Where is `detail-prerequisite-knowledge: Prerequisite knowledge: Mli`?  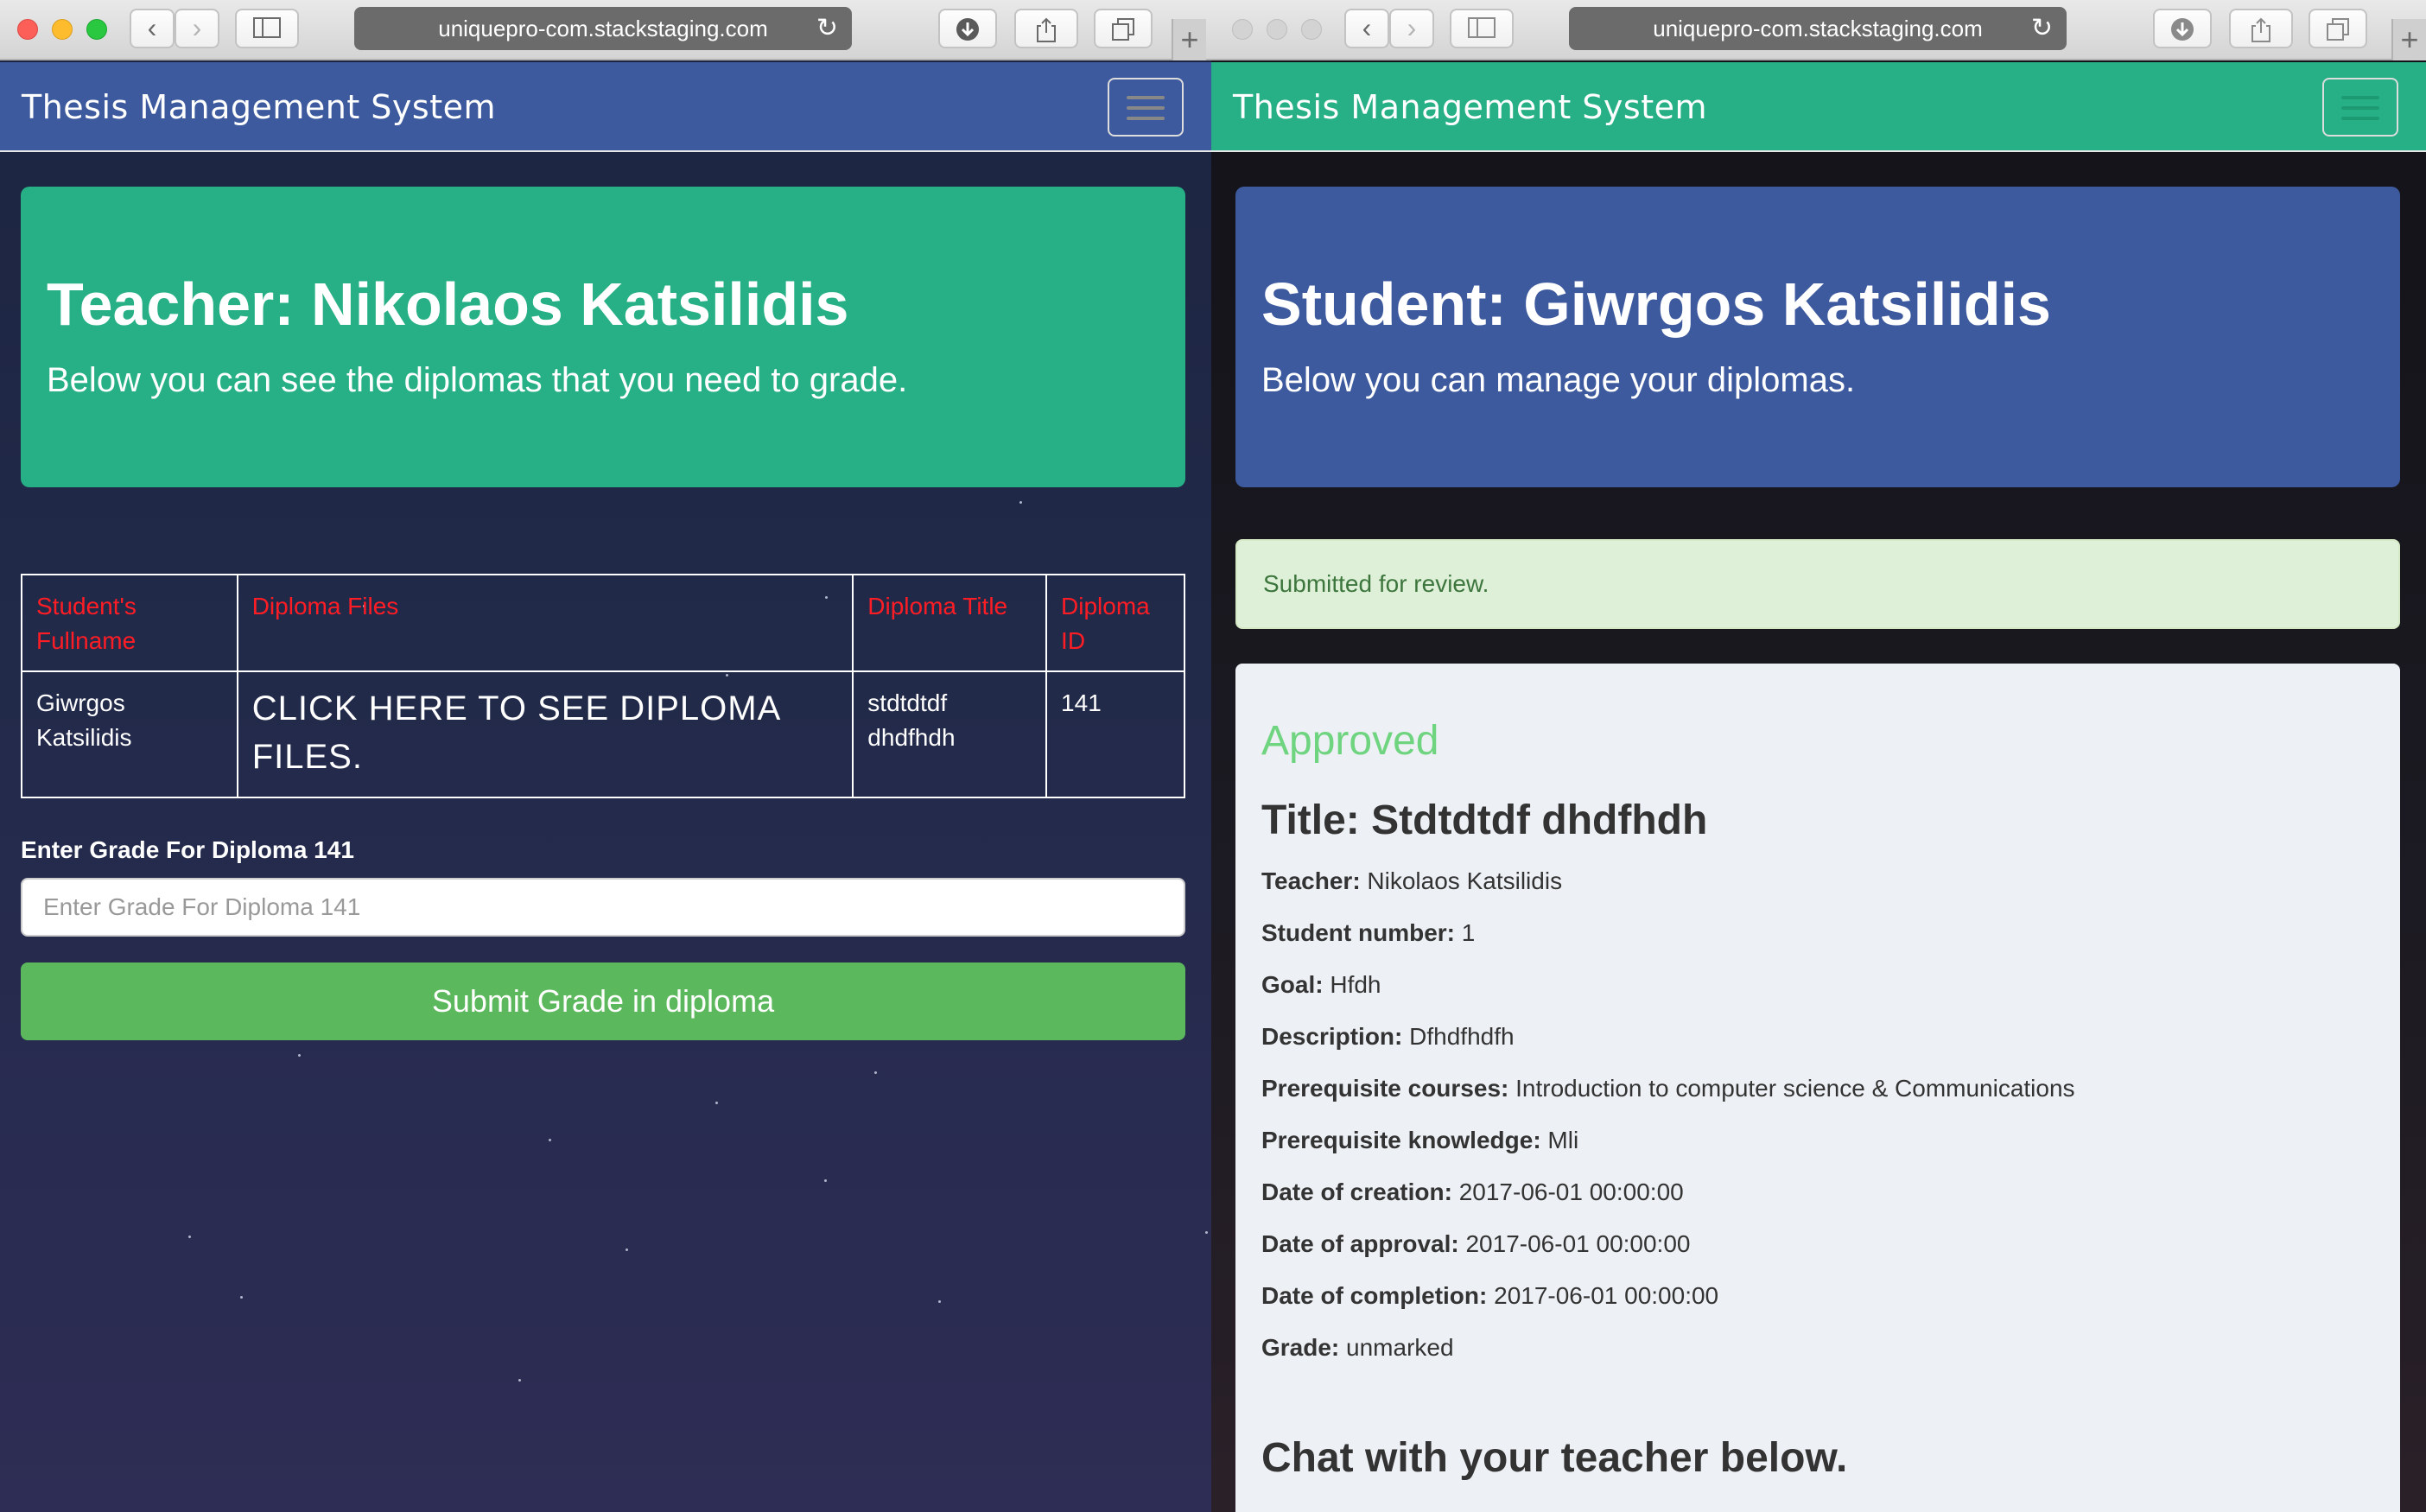
detail-prerequisite-knowledge: Prerequisite knowledge: Mli is located at coordinates (1419, 1140).